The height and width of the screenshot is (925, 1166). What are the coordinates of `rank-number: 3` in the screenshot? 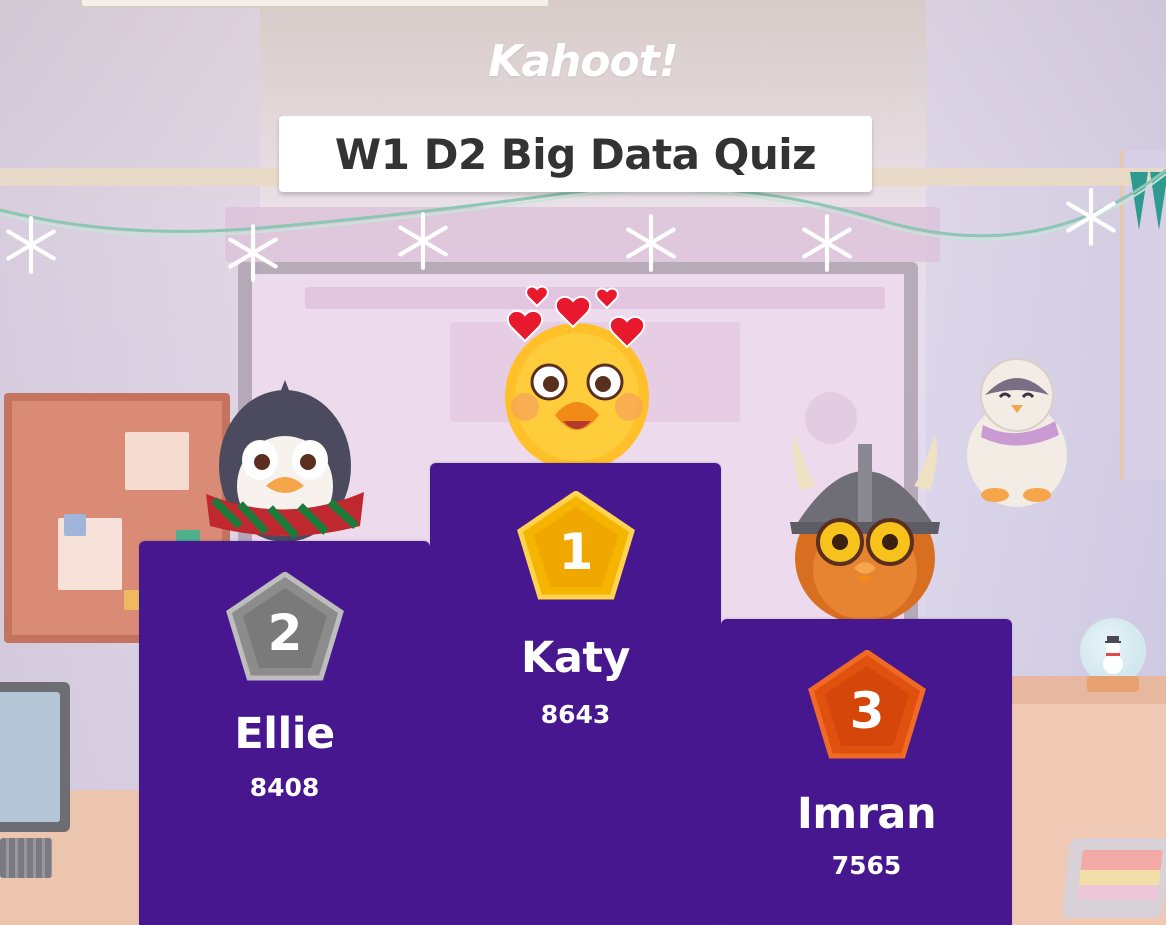 It's located at (866, 711).